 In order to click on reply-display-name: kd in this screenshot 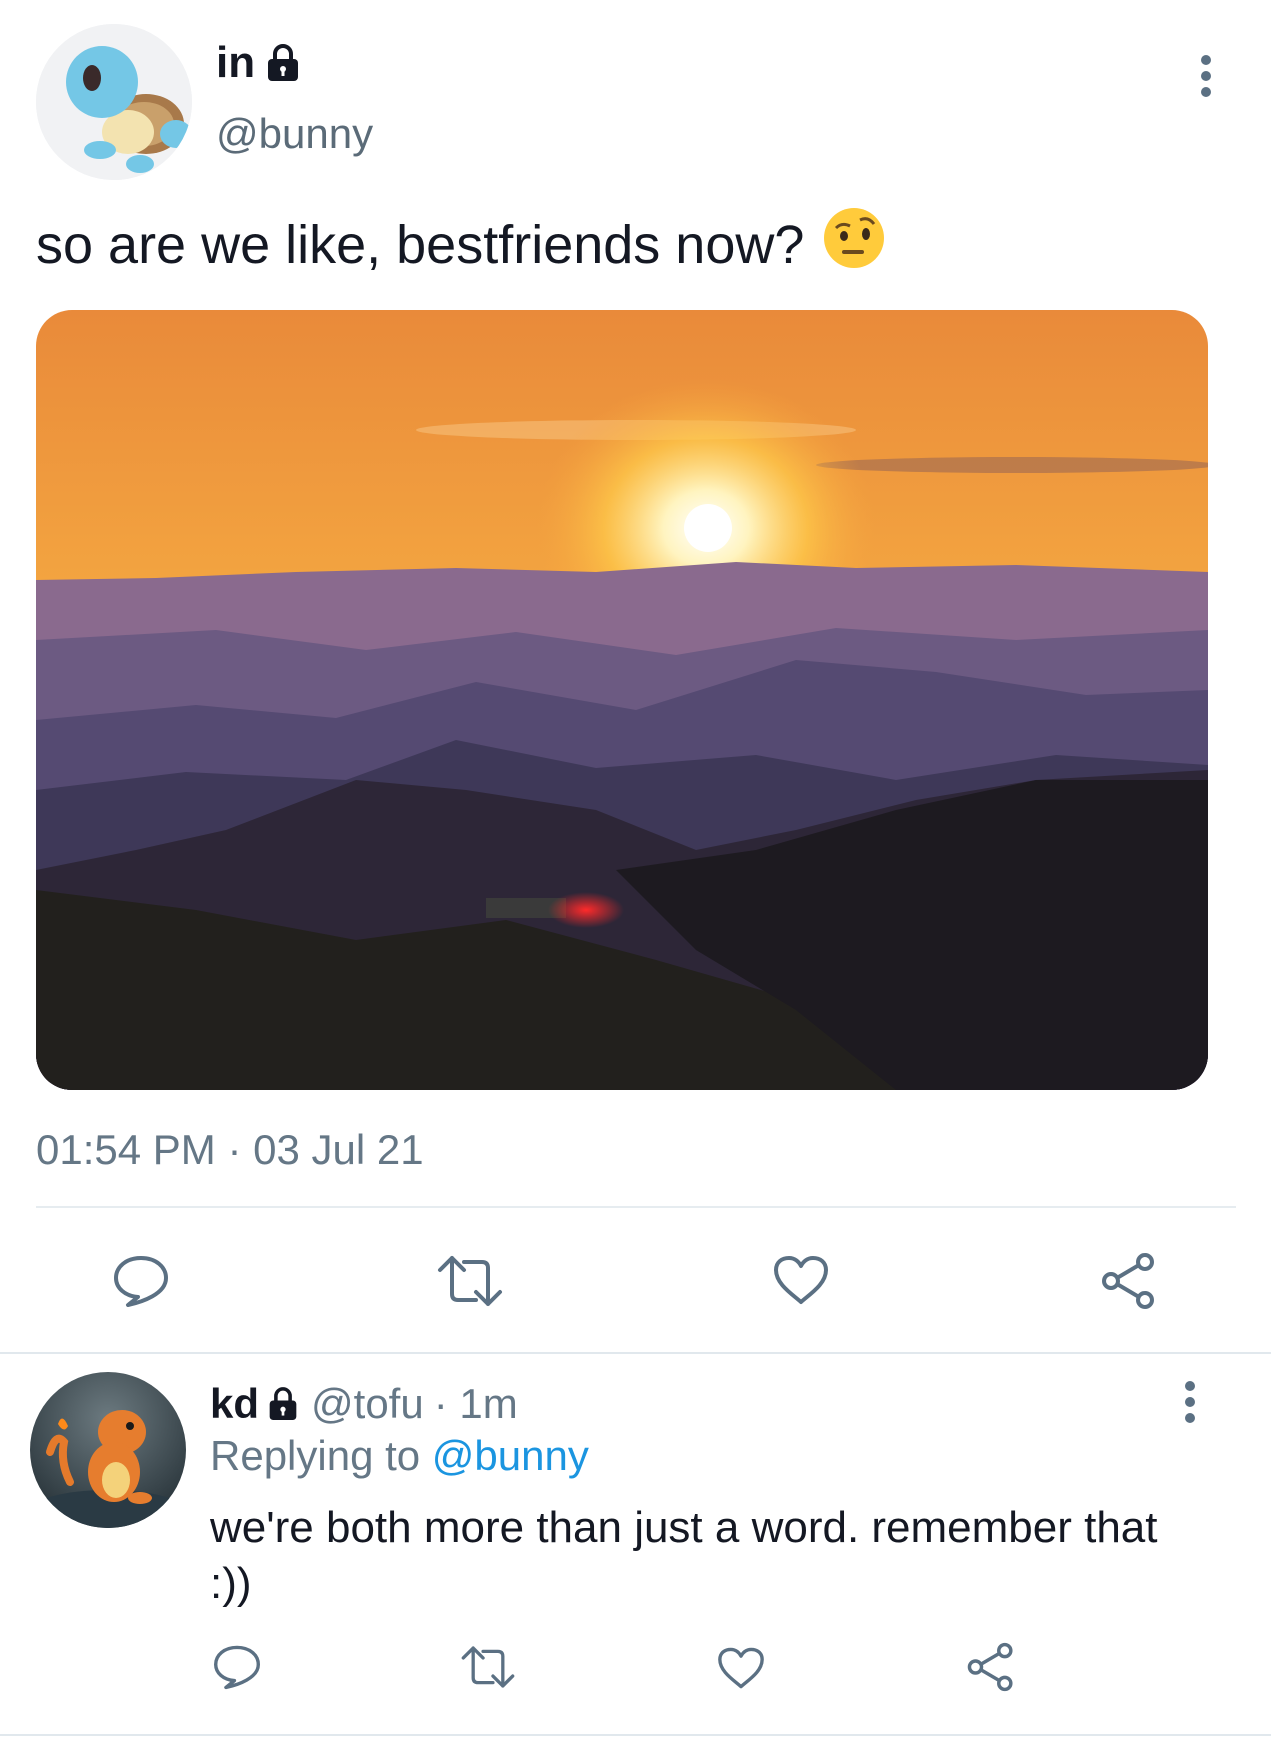, I will do `click(234, 1404)`.